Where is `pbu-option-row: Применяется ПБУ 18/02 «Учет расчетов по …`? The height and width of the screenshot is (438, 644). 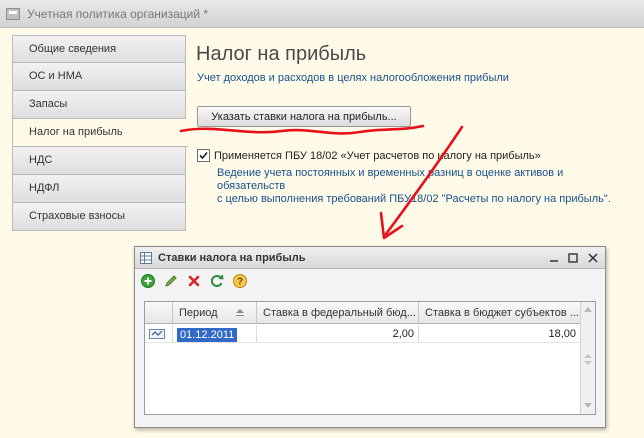 pbu-option-row: Применяется ПБУ 18/02 «Учет расчетов по … is located at coordinates (369, 155).